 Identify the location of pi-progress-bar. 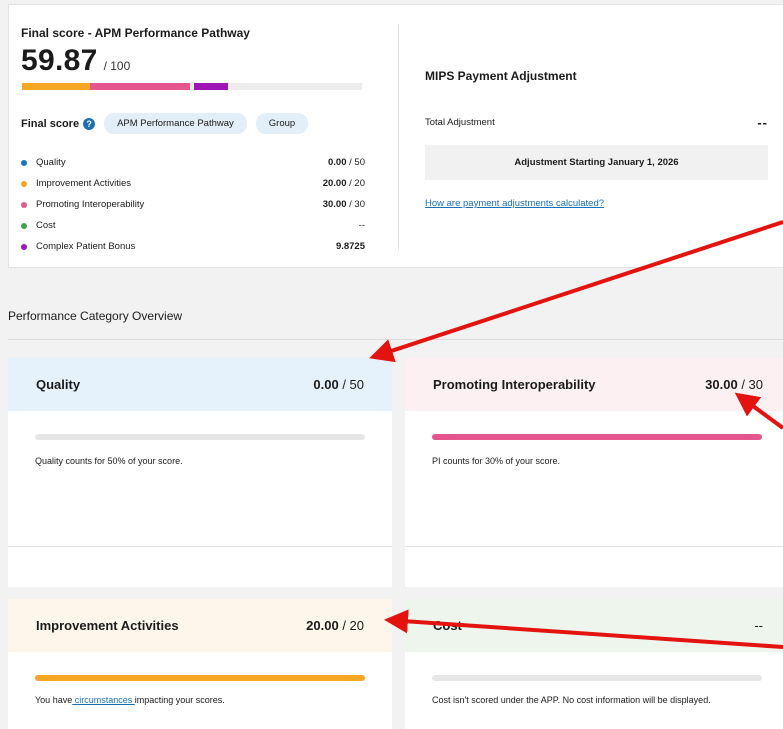
(597, 437).